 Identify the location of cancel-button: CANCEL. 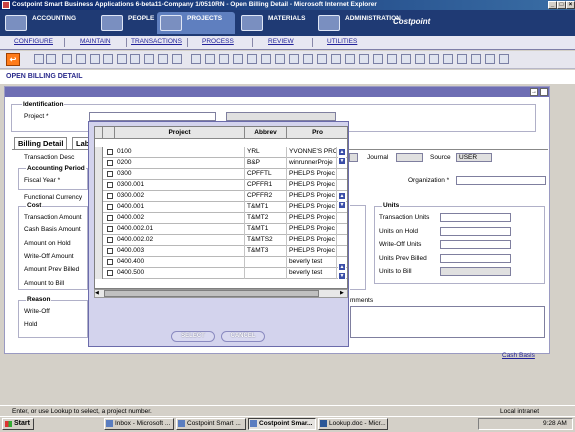
(243, 336).